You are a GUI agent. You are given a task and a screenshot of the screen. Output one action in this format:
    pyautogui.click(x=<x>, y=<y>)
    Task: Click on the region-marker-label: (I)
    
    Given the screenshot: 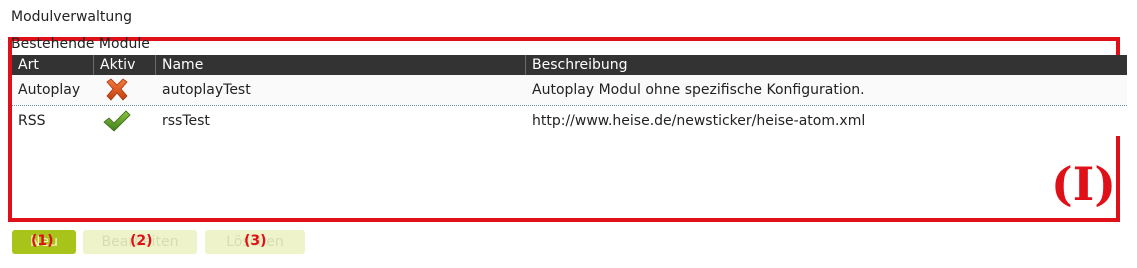 What is the action you would take?
    pyautogui.click(x=1083, y=184)
    